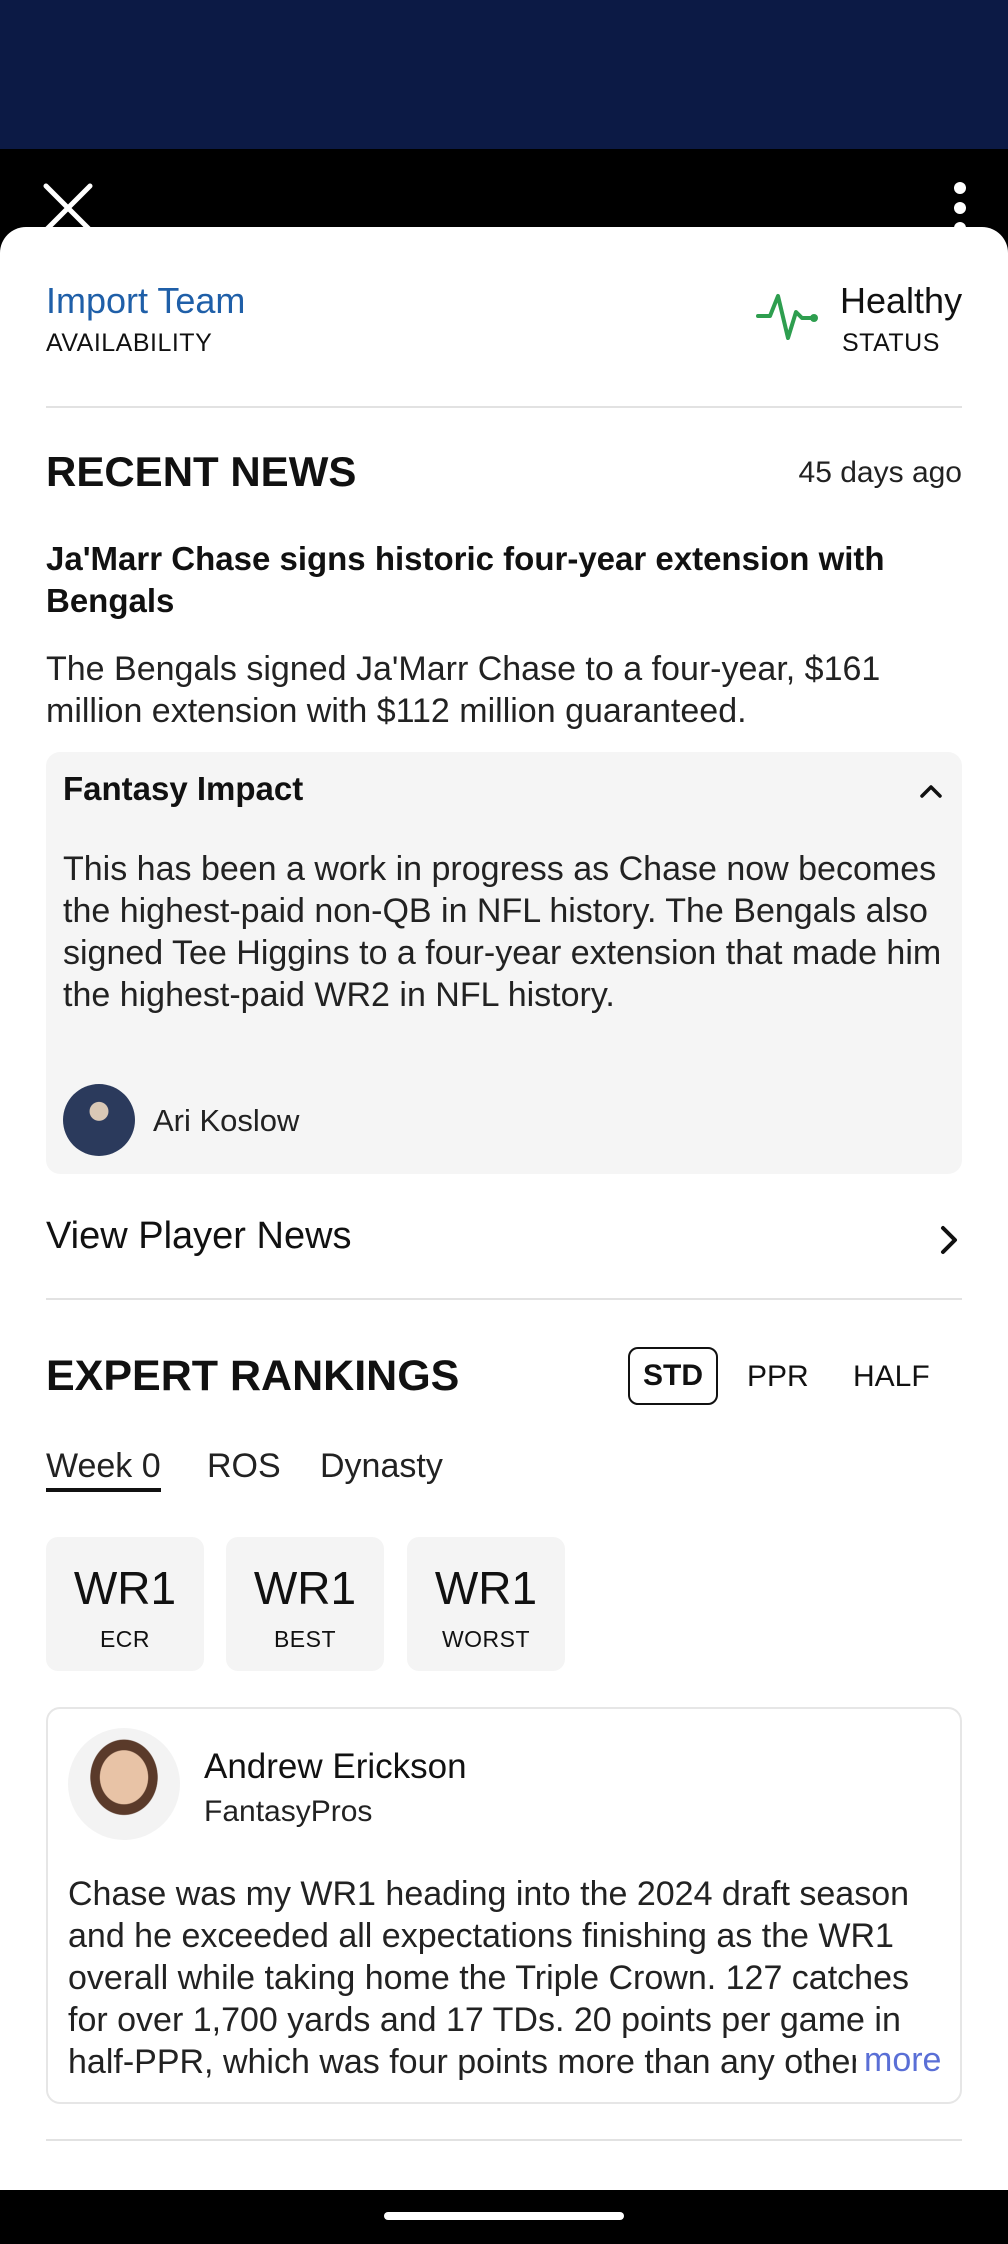  Describe the element at coordinates (145, 301) in the screenshot. I see `import-team-link: Import Team` at that location.